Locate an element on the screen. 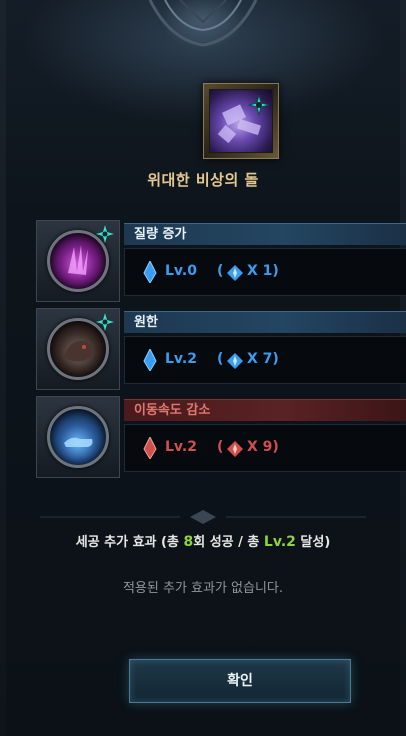  engraving-row-3: 이동속도 감소 Lv.2 ( X 9) is located at coordinates (221, 437).